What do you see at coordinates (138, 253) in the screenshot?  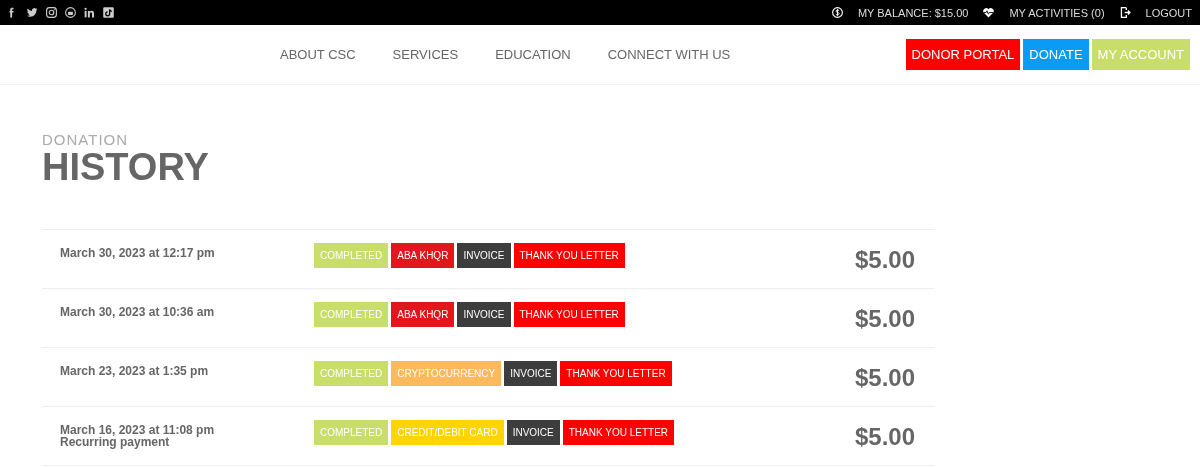 I see `donation-date: March 30, 2023 at 12:17 pm` at bounding box center [138, 253].